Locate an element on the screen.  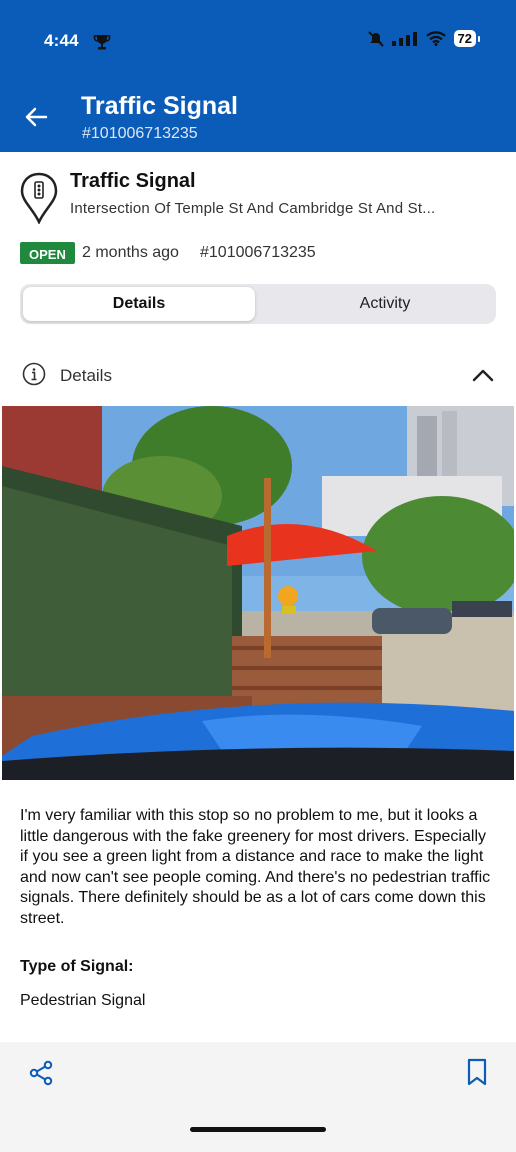
field-label: Type of Signal: is located at coordinates (77, 966).